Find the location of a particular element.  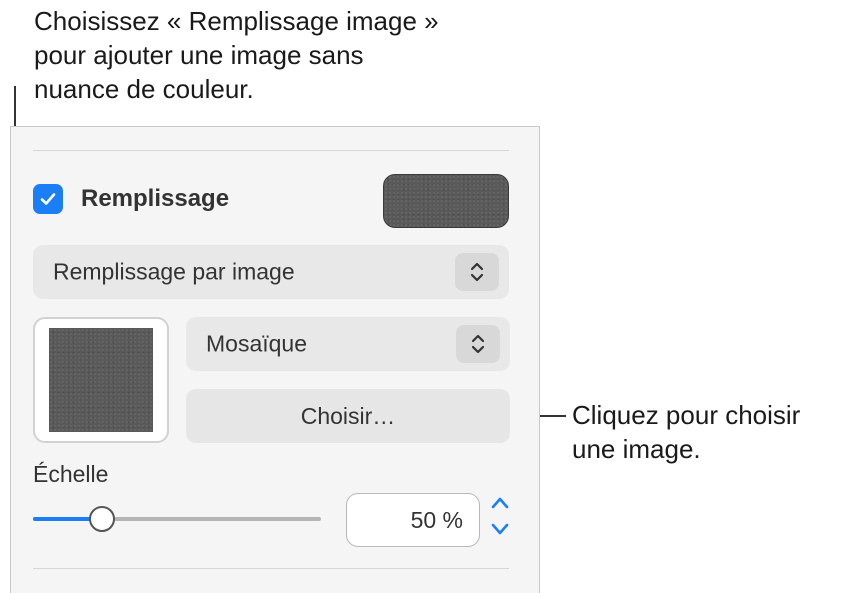

divider-bottom is located at coordinates (271, 568).